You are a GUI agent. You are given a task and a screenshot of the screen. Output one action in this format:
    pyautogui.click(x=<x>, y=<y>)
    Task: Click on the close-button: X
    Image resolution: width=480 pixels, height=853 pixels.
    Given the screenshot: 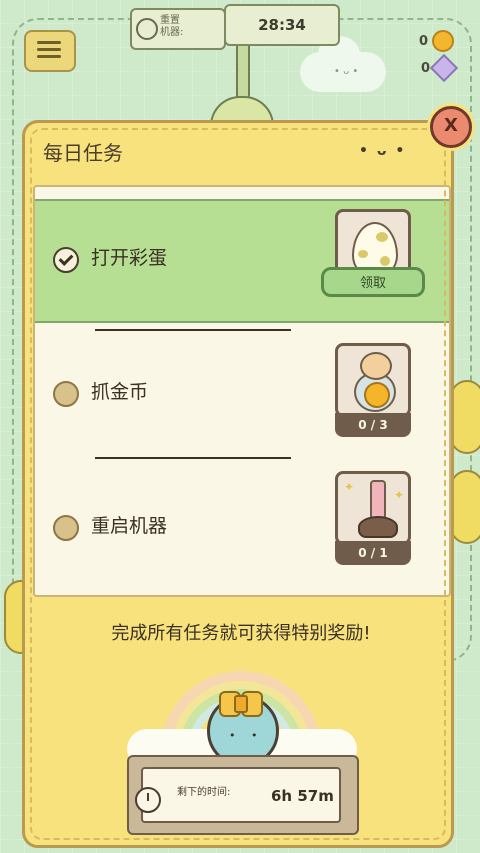 What is the action you would take?
    pyautogui.click(x=451, y=127)
    